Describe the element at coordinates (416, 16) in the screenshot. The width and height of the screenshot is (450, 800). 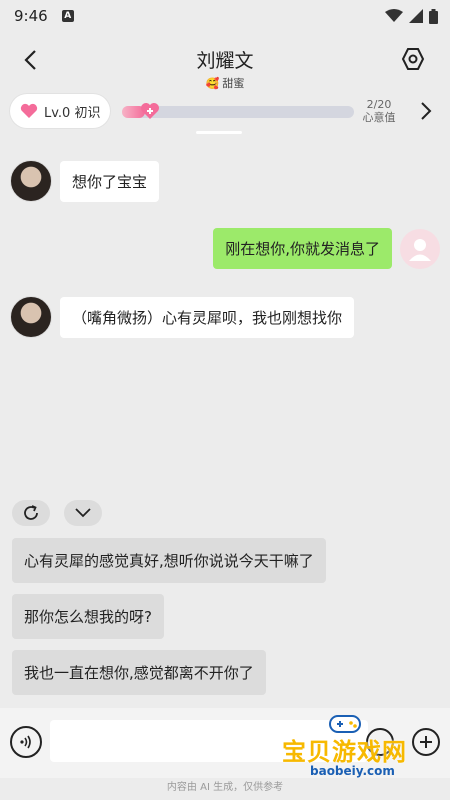
I see `signal-icon` at that location.